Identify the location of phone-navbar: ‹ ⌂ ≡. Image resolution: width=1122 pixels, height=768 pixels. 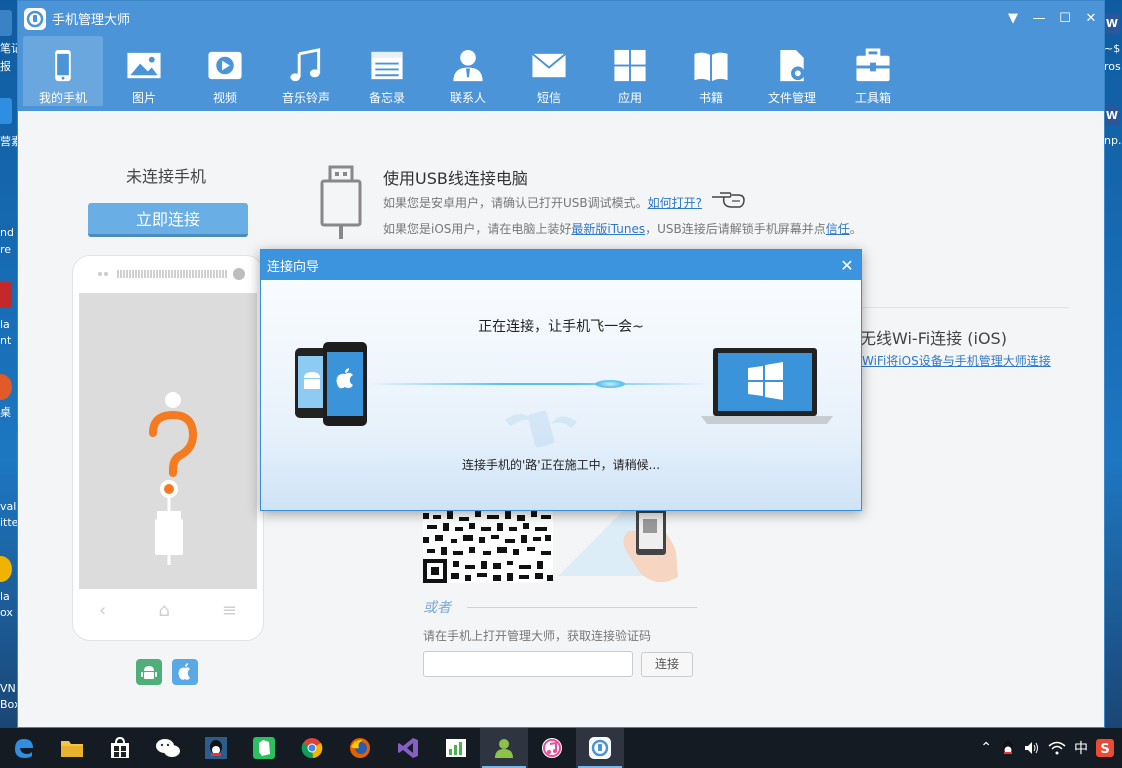
(168, 610).